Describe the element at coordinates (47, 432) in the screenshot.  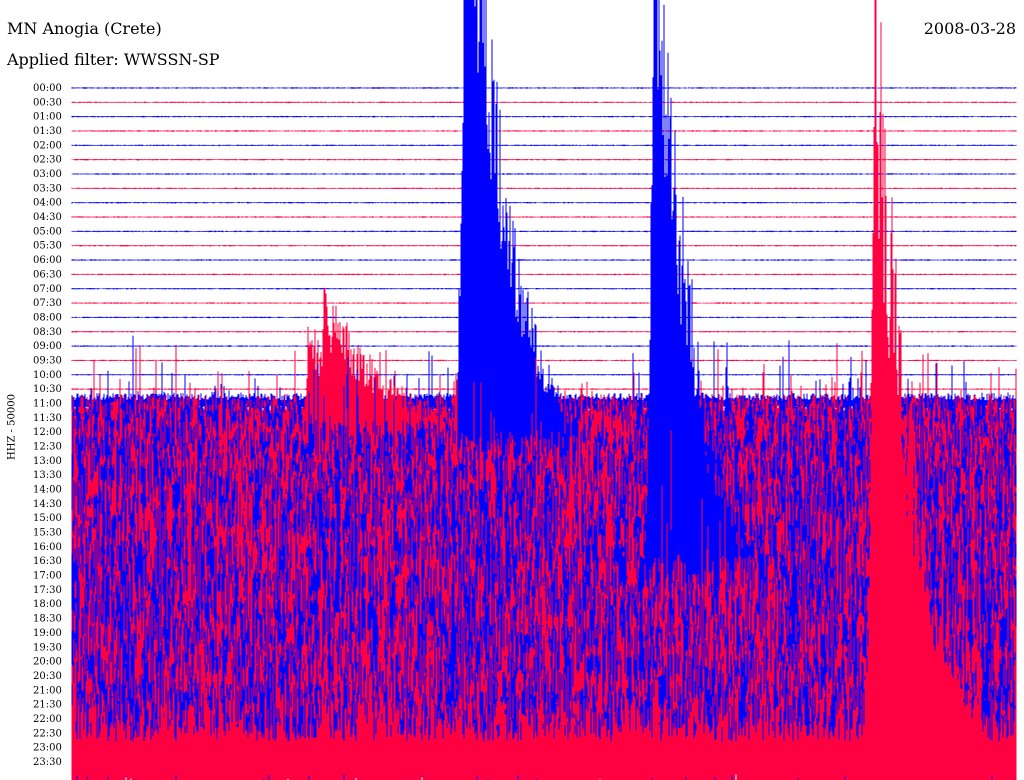
I see `time-tick-label: 12:00` at that location.